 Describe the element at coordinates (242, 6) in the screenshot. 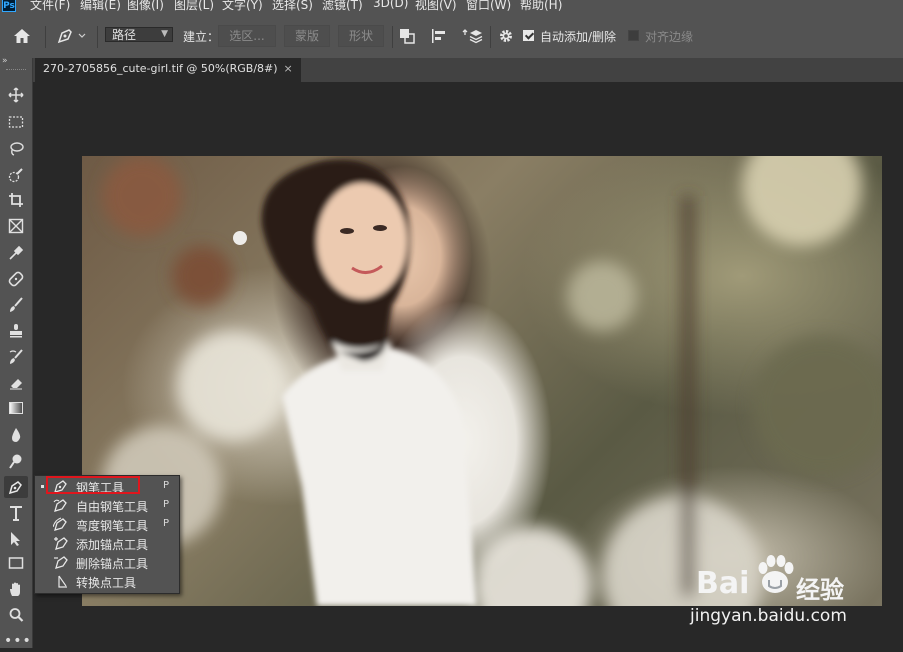

I see `menu-type: 文字(Y)` at that location.